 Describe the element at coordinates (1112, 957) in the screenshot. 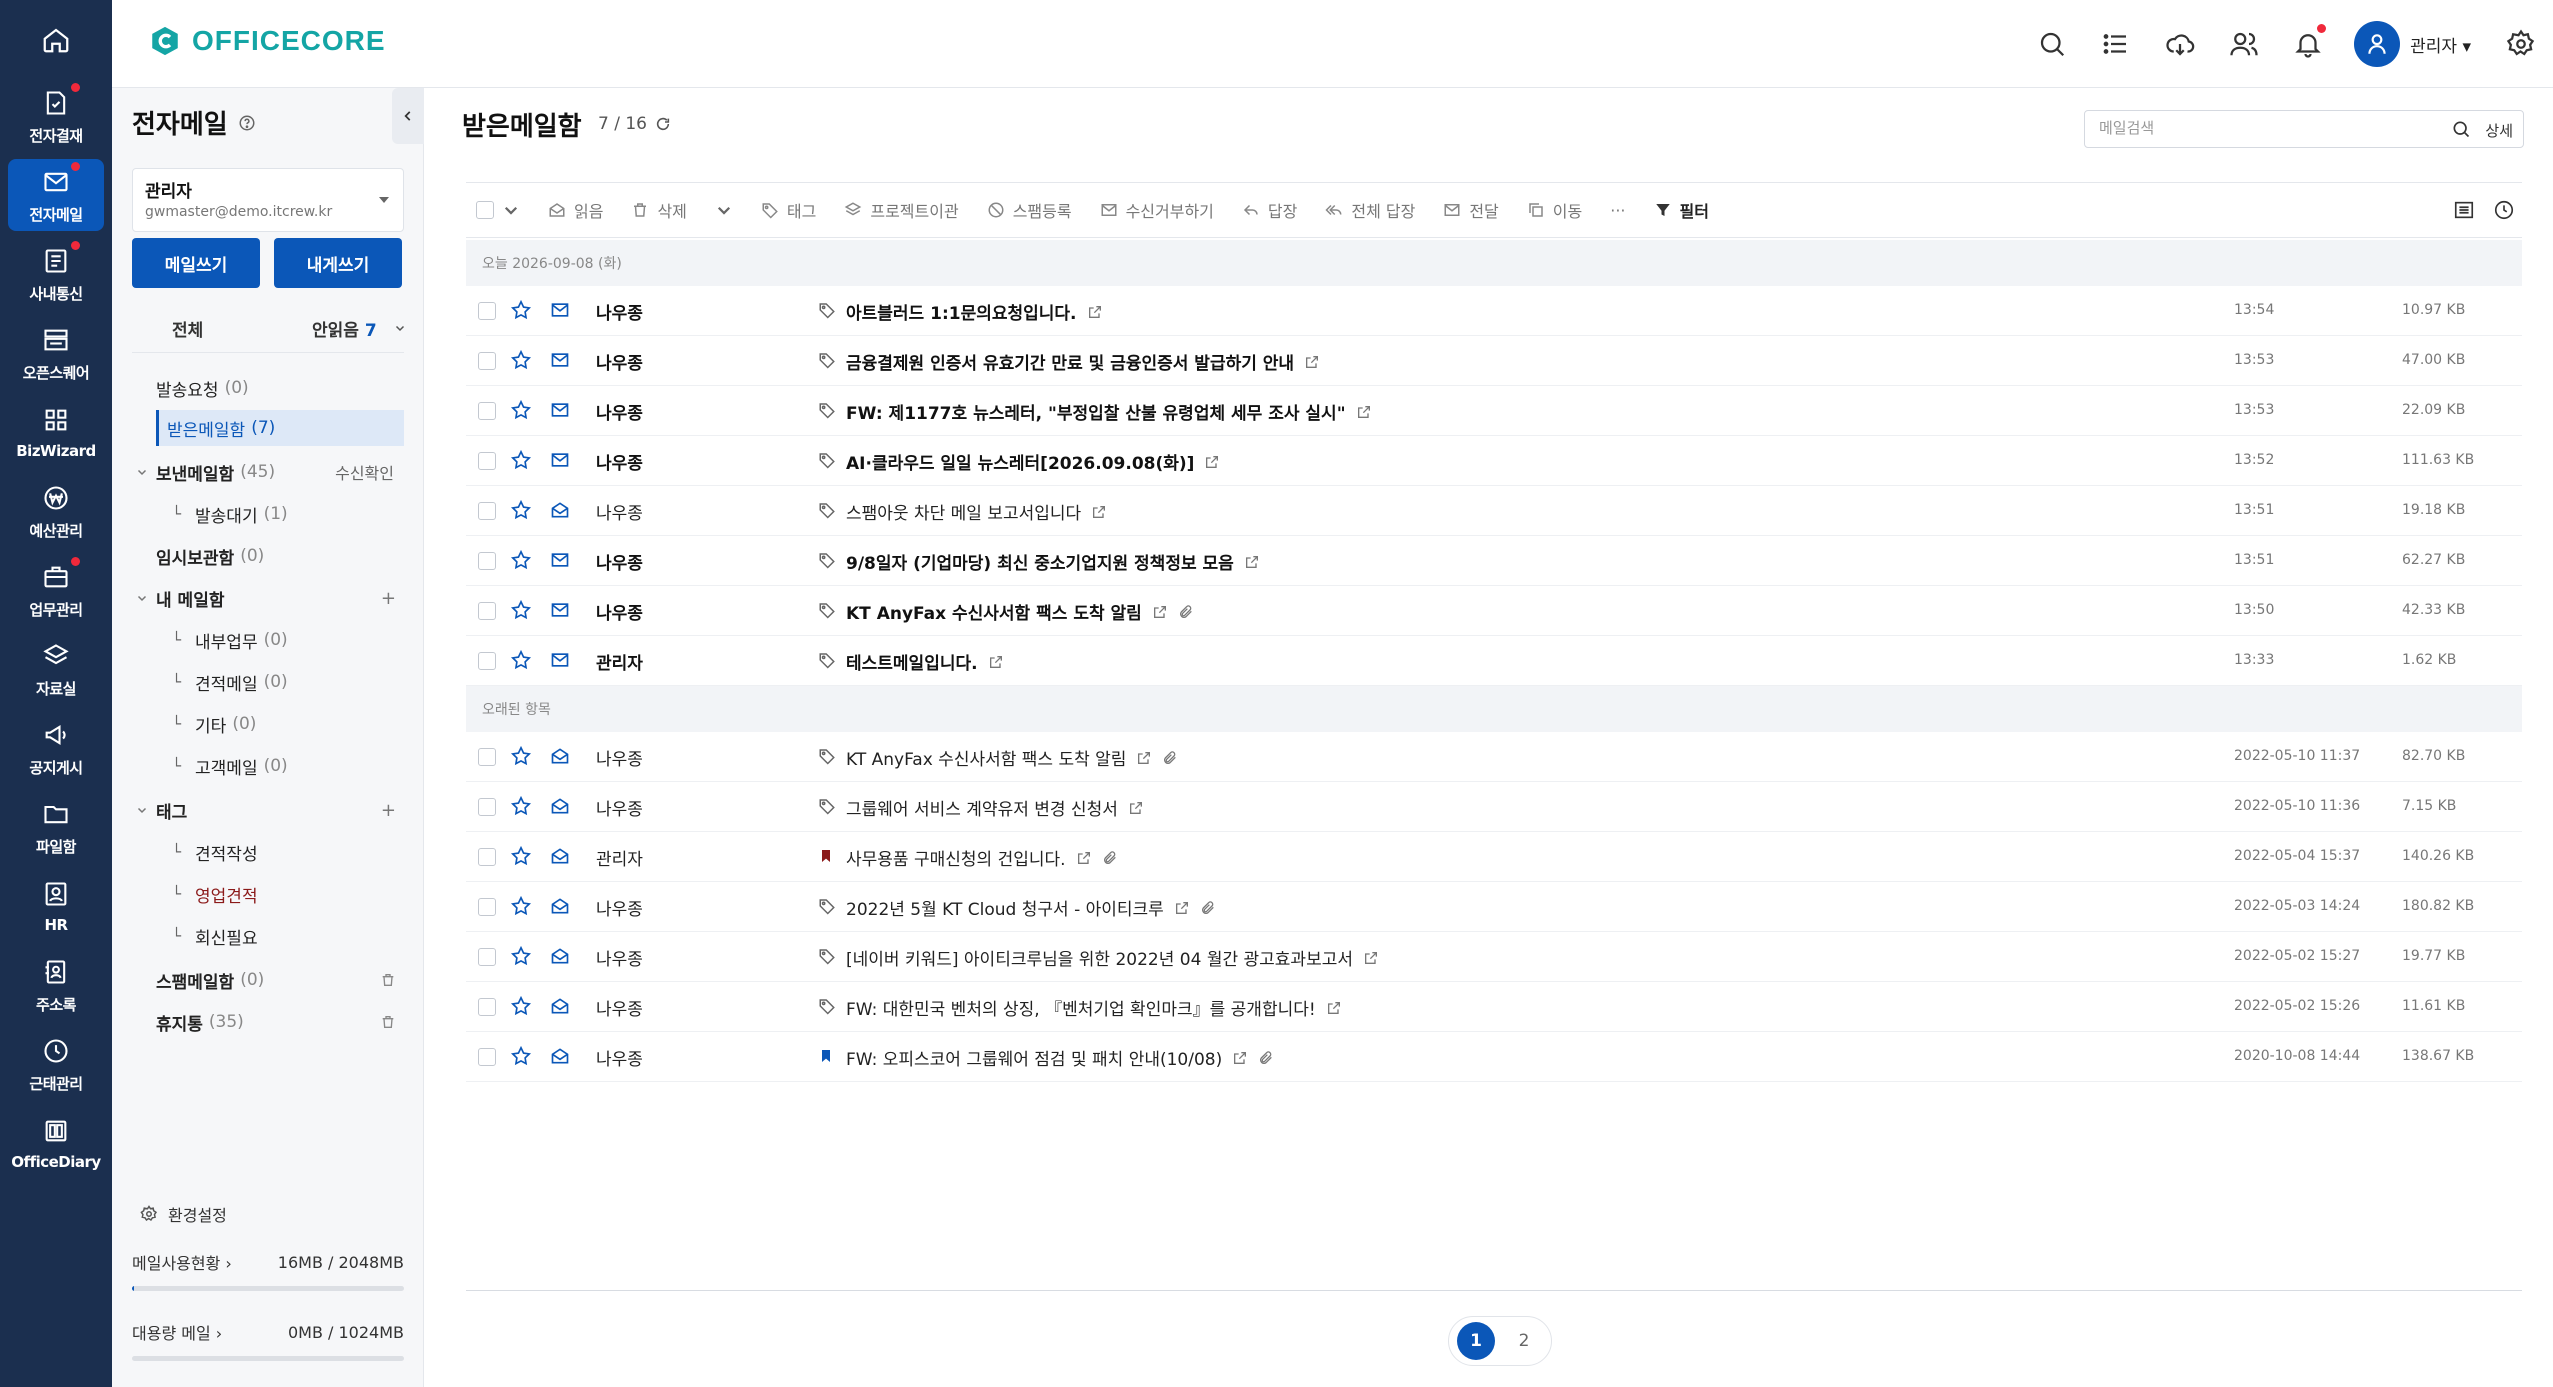

I see `mail-subject: [네이버 키워드] 아이티크루님을 위한 2022년 04 월간 광고효과보고서` at that location.